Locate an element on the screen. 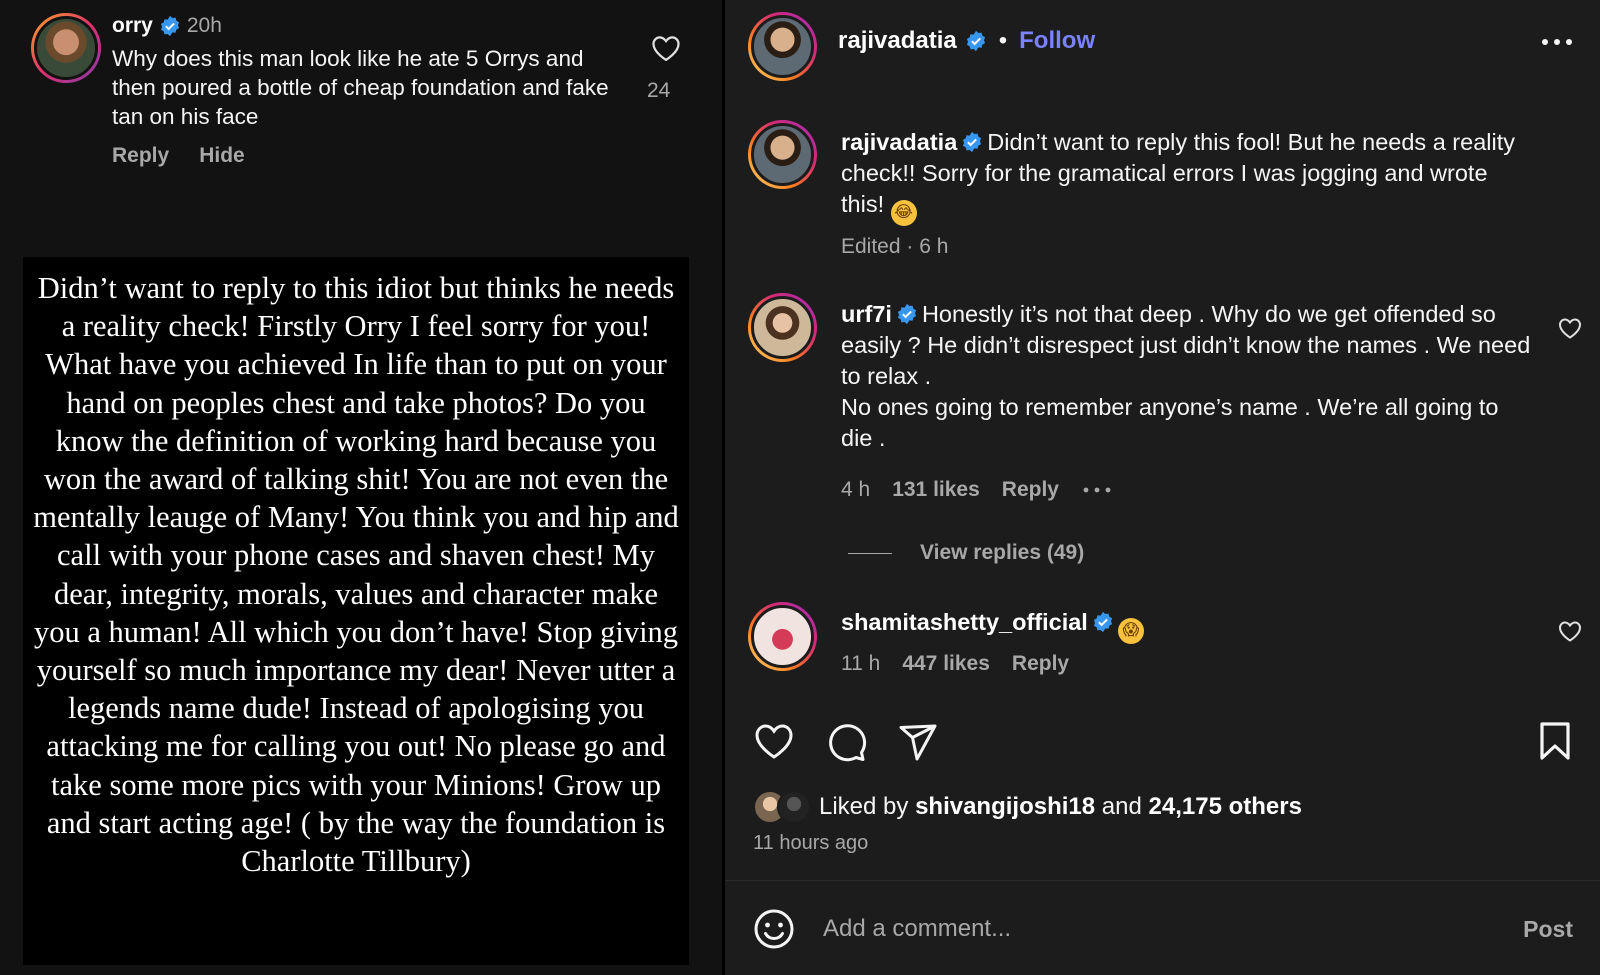  caption-username: rajivadatia is located at coordinates (899, 142).